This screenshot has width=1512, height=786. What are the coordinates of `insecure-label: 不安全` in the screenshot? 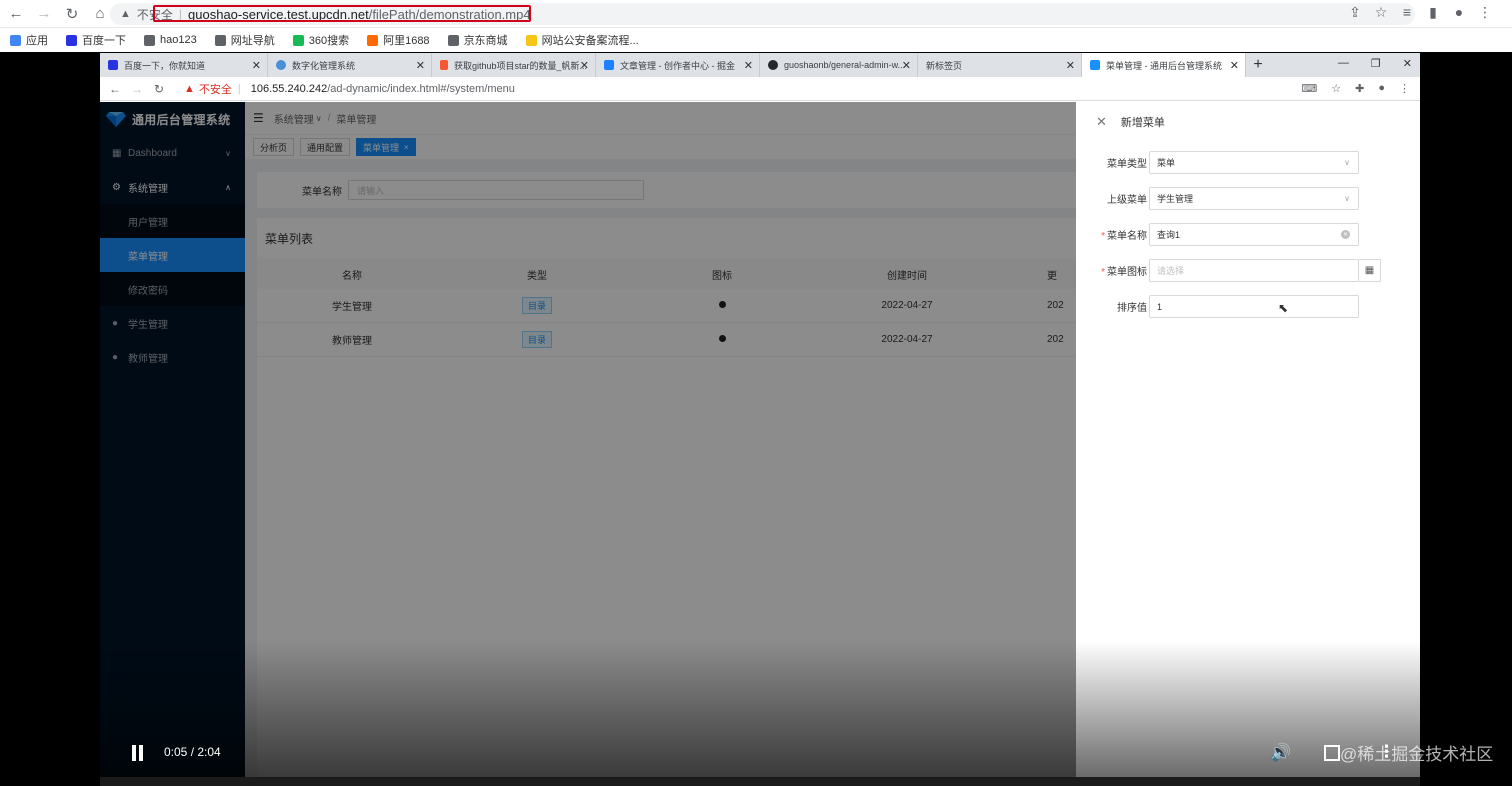 It's located at (215, 89).